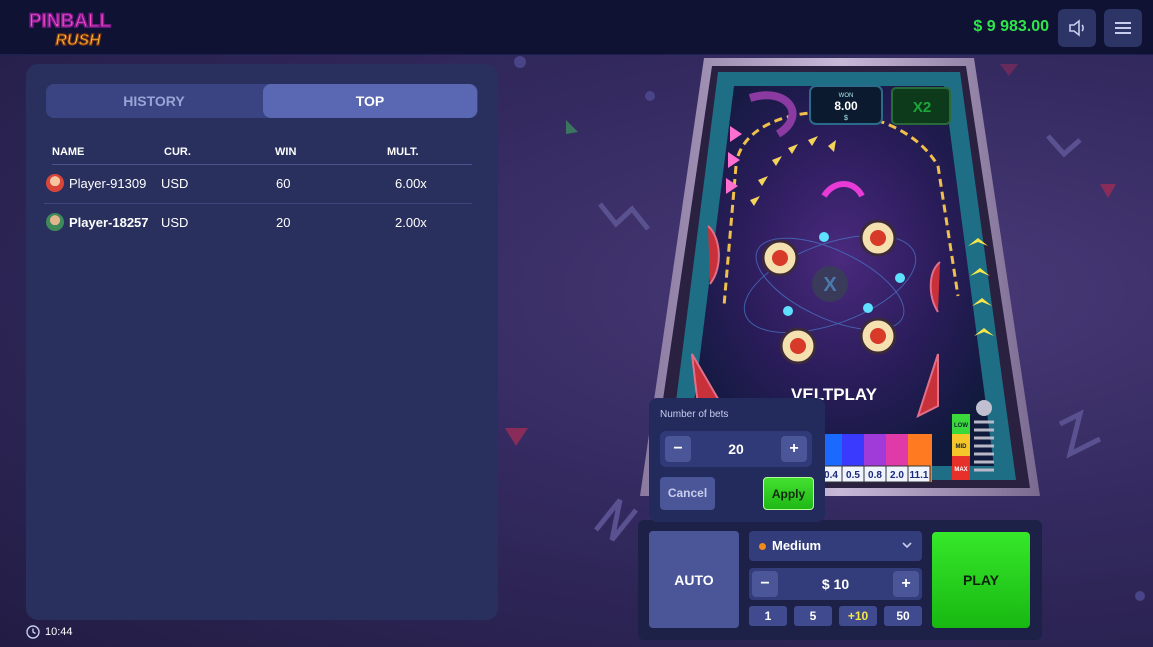 The image size is (1153, 647). Describe the element at coordinates (835, 546) in the screenshot. I see `risk-select: Medium` at that location.